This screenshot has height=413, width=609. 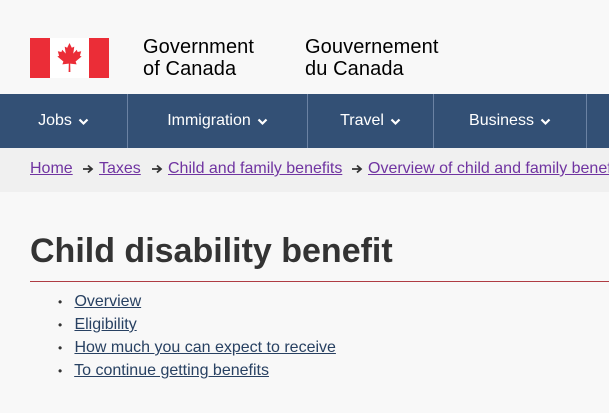 I want to click on list-item: • To continue getting benefits, so click(x=197, y=370).